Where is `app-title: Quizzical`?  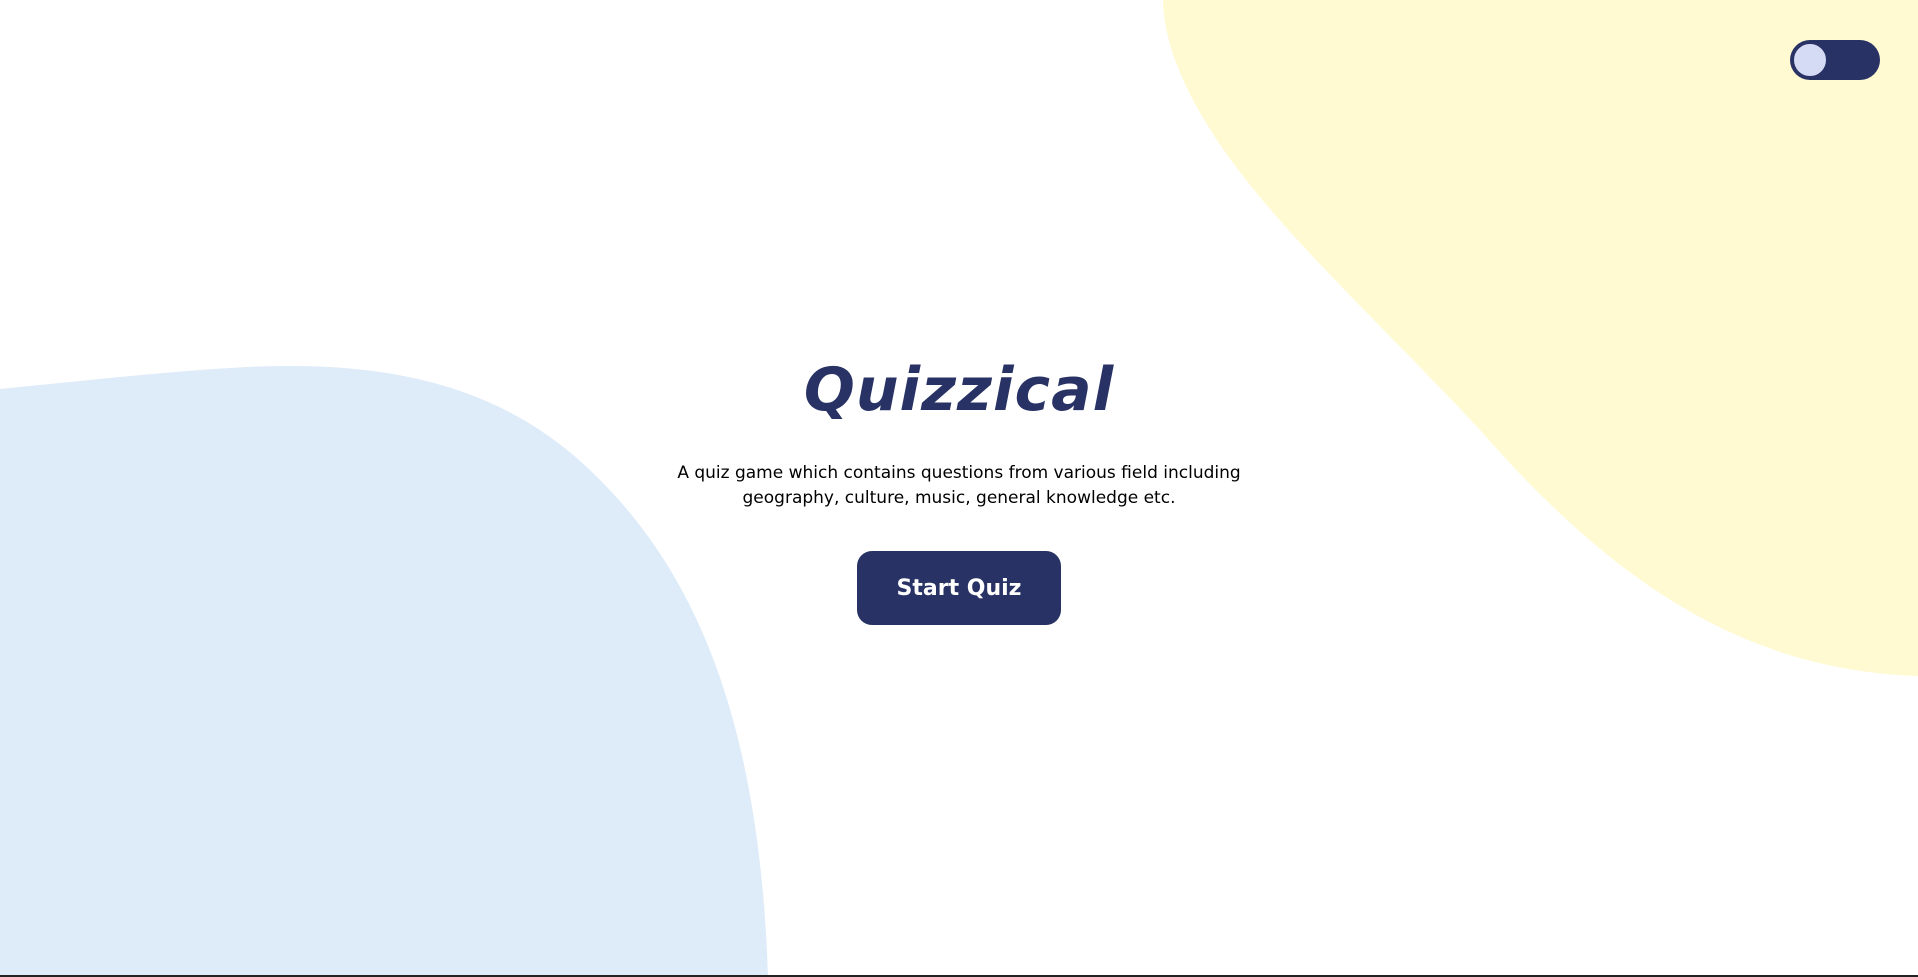
app-title: Quizzical is located at coordinates (959, 390).